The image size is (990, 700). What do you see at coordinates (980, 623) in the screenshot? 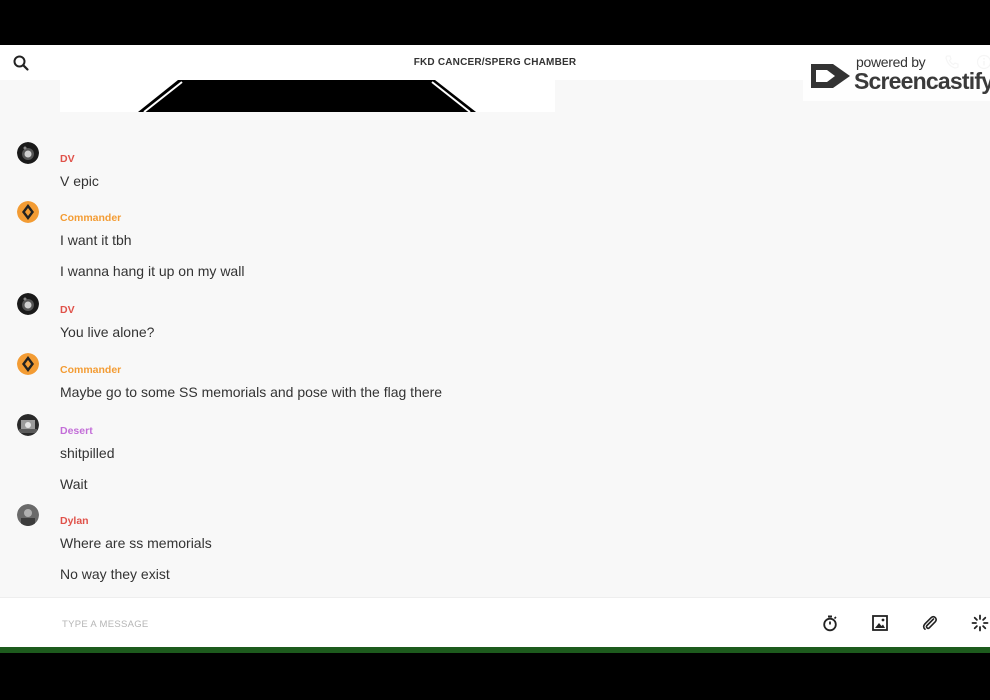
I see `sparkle-icon` at bounding box center [980, 623].